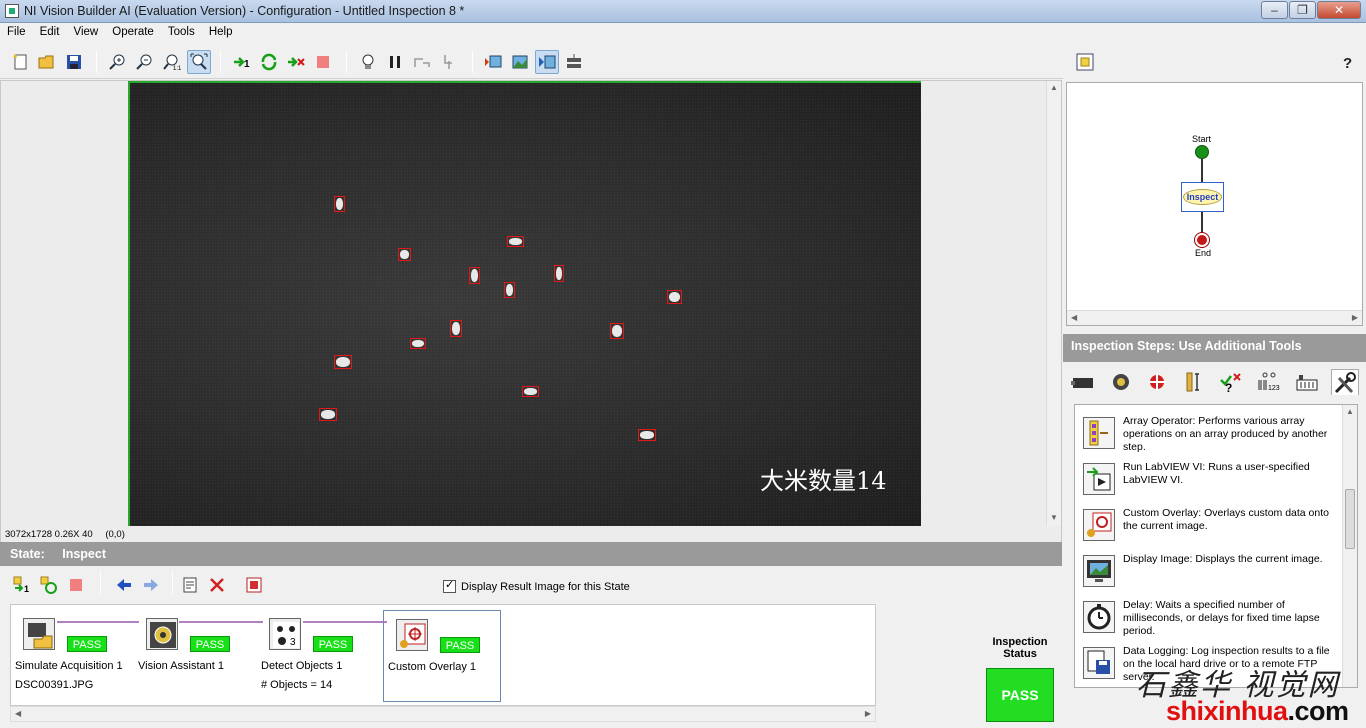  I want to click on state-diagram-button, so click(1085, 62).